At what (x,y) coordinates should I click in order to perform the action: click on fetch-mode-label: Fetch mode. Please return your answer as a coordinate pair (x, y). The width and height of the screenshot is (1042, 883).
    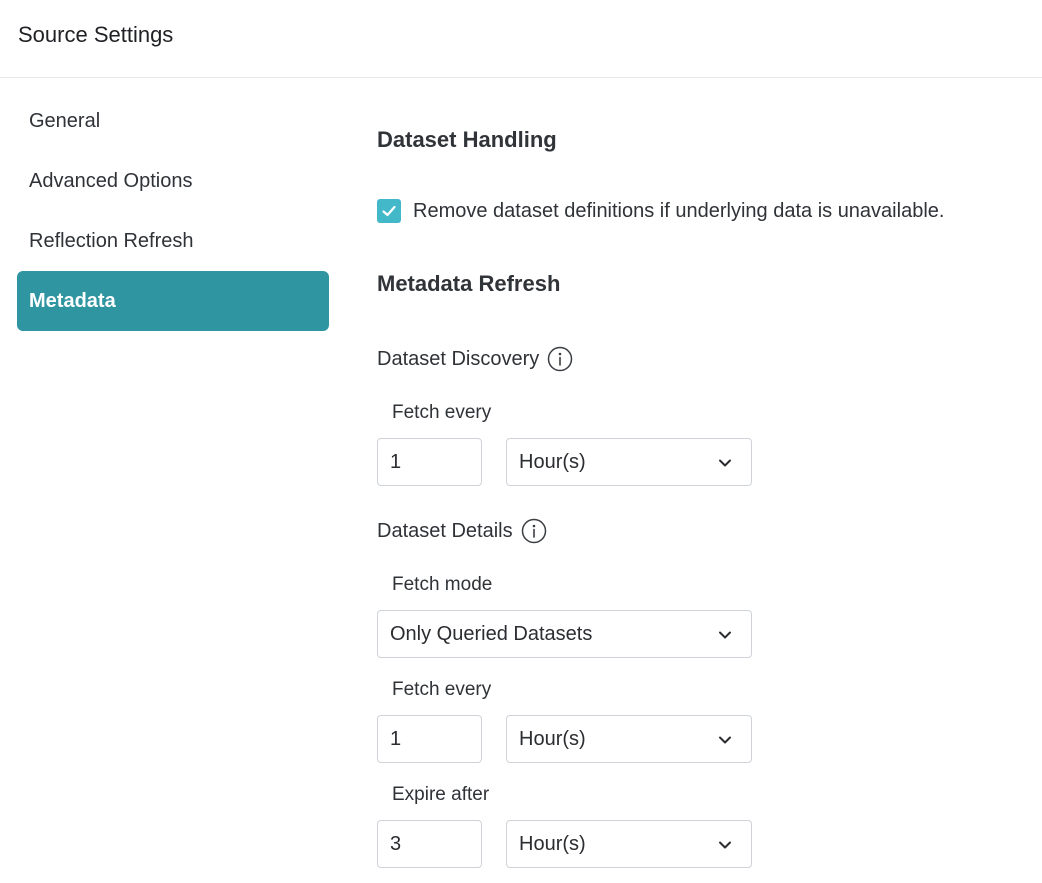
    Looking at the image, I should click on (442, 584).